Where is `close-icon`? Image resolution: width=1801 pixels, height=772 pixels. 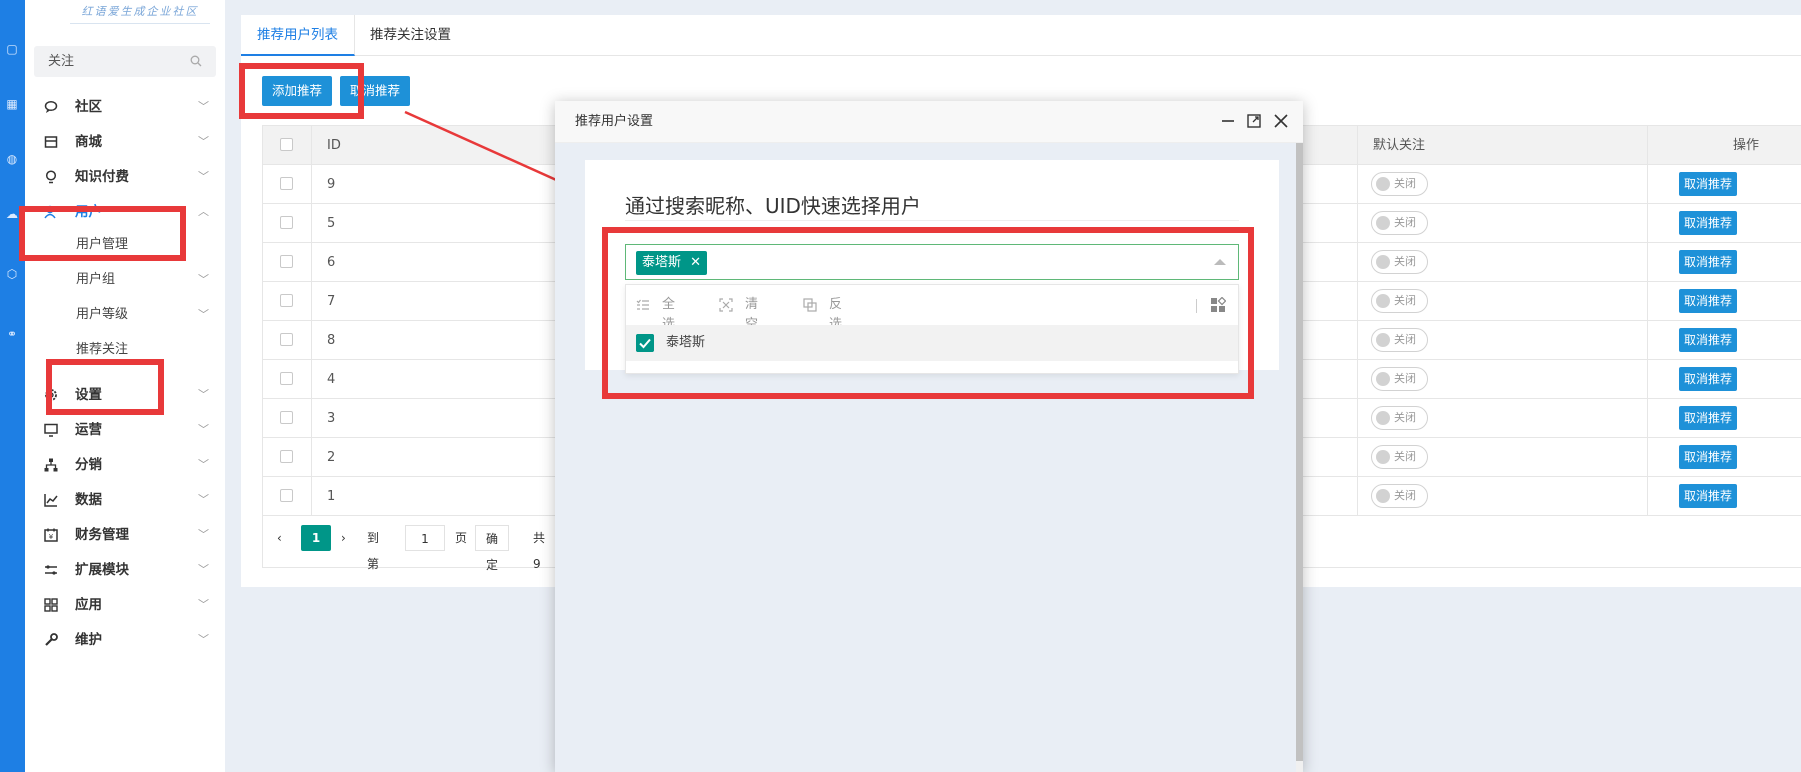
close-icon is located at coordinates (1281, 121).